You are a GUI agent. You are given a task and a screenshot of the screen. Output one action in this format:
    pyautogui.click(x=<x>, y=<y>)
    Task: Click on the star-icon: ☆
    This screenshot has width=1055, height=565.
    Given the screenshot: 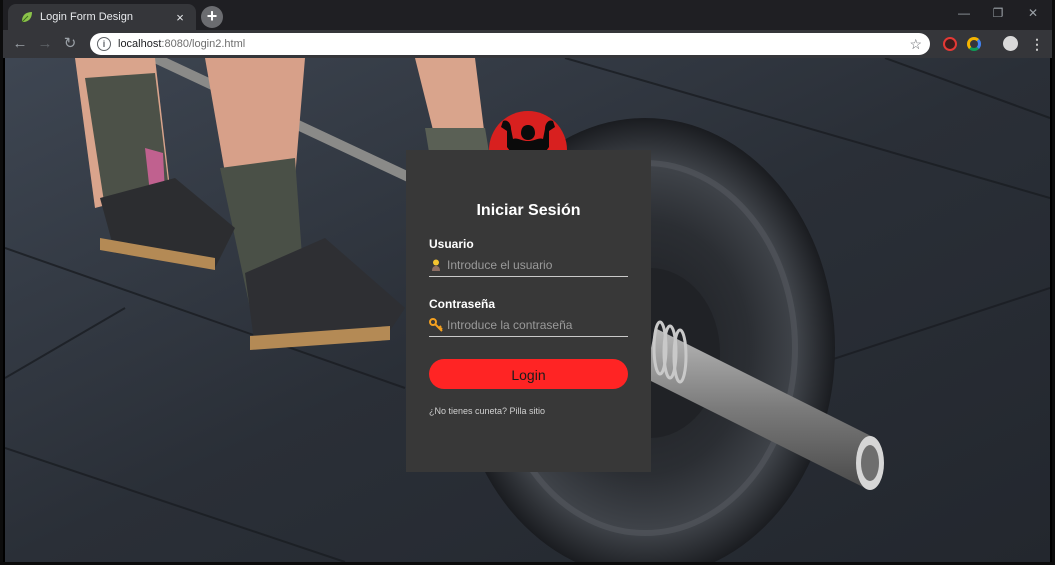 What is the action you would take?
    pyautogui.click(x=915, y=44)
    